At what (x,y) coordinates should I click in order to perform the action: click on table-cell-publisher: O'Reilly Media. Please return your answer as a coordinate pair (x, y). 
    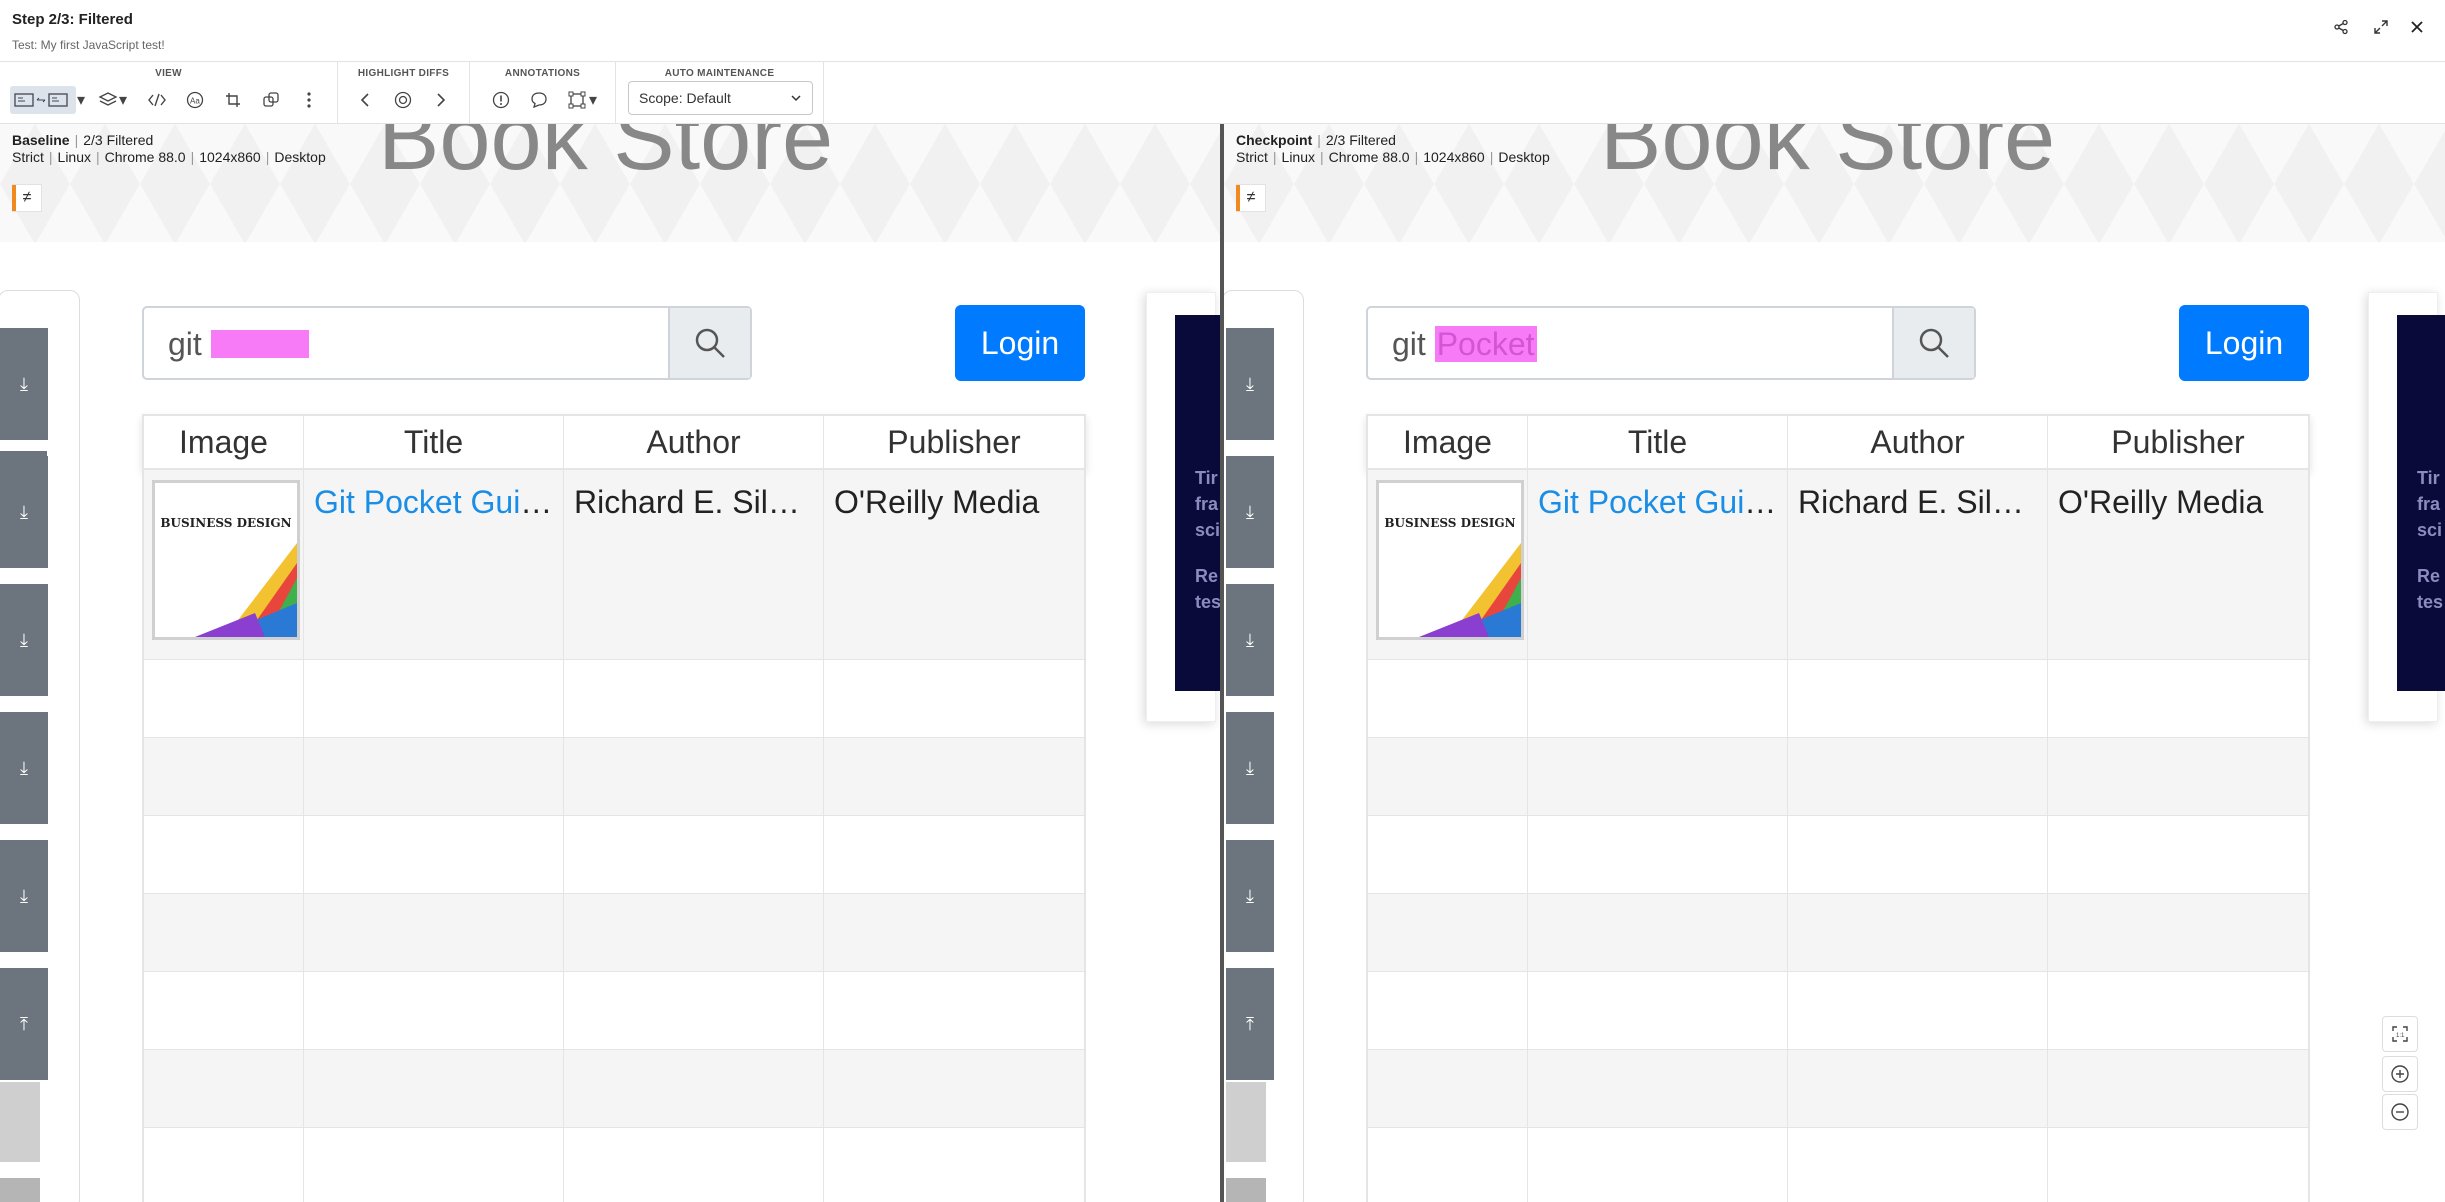
    Looking at the image, I should click on (2161, 502).